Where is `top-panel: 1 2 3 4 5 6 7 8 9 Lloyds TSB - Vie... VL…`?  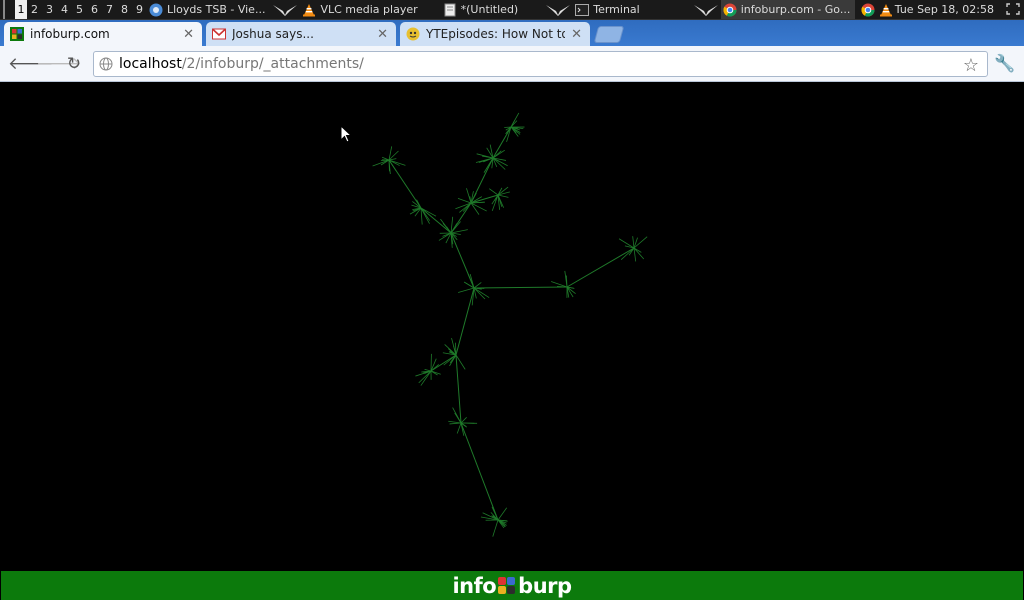
top-panel: 1 2 3 4 5 6 7 8 9 Lloyds TSB - Vie... VL… is located at coordinates (512, 10).